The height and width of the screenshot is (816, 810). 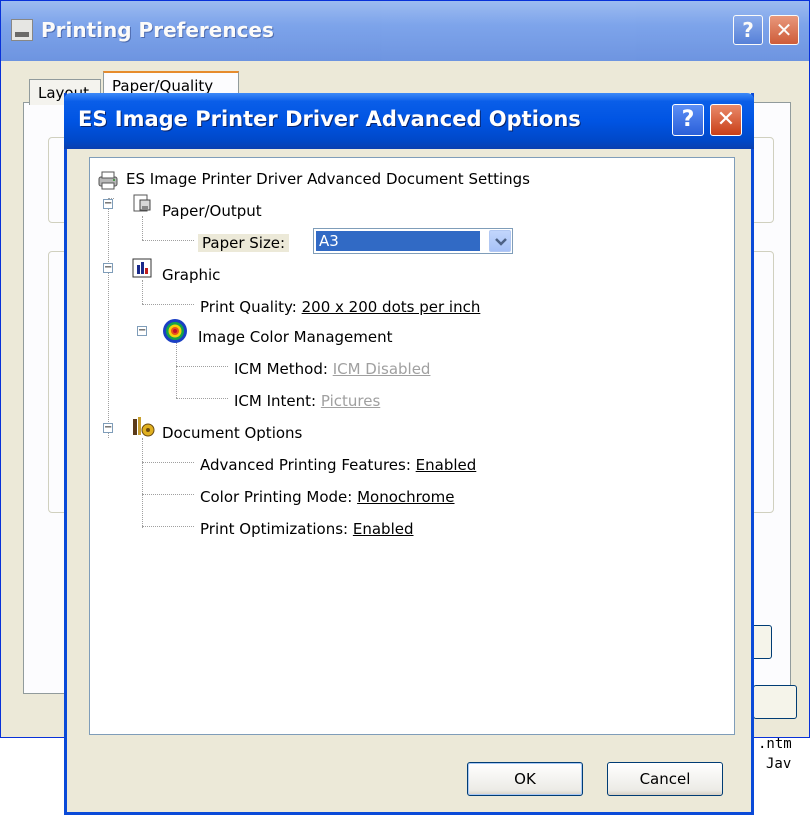 I want to click on icm-method-label: ICM Method:, so click(x=283, y=369).